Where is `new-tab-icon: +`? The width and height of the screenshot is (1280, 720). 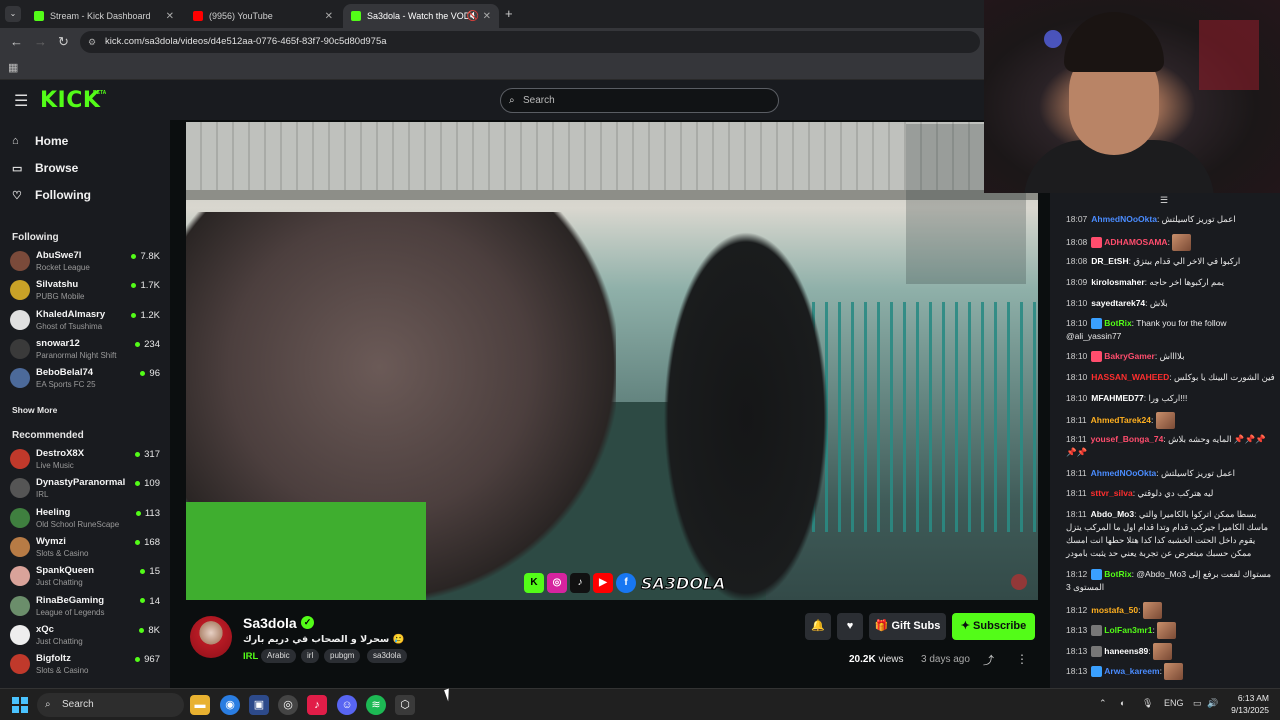 new-tab-icon: + is located at coordinates (509, 13).